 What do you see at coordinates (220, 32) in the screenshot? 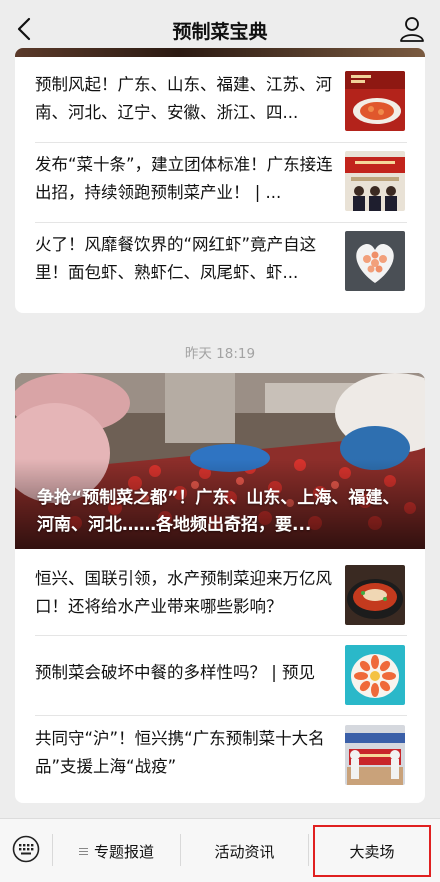
I see `page-title: 预制菜宝典` at bounding box center [220, 32].